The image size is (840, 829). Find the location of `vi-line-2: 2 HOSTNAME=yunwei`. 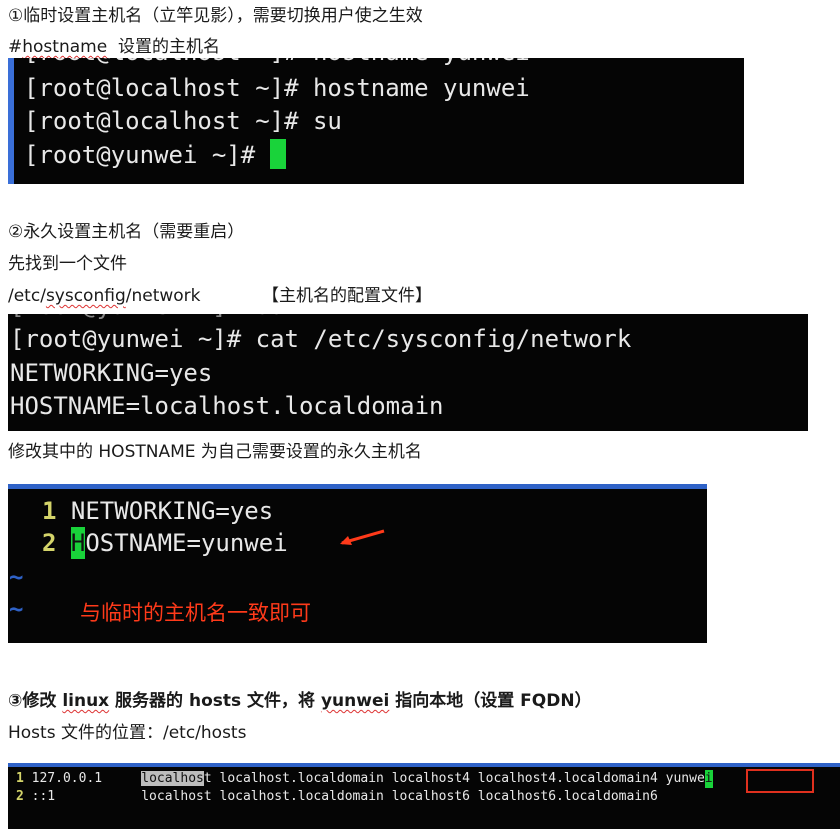

vi-line-2: 2 HOSTNAME=yunwei is located at coordinates (165, 543).